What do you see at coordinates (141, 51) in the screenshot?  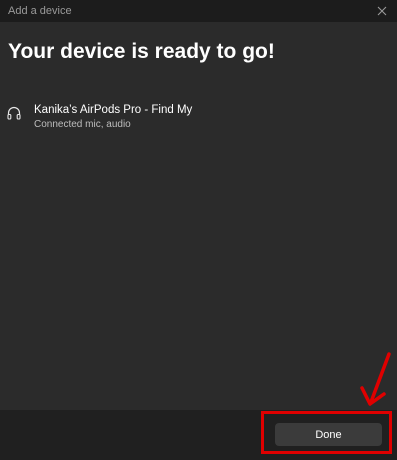 I see `page-title: Your device is ready to go!` at bounding box center [141, 51].